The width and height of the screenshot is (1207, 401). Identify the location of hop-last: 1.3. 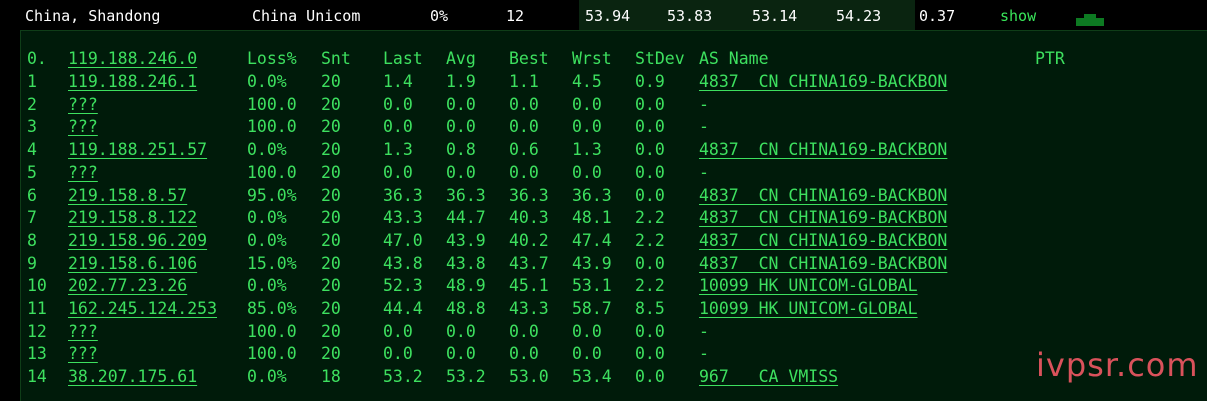
(398, 150).